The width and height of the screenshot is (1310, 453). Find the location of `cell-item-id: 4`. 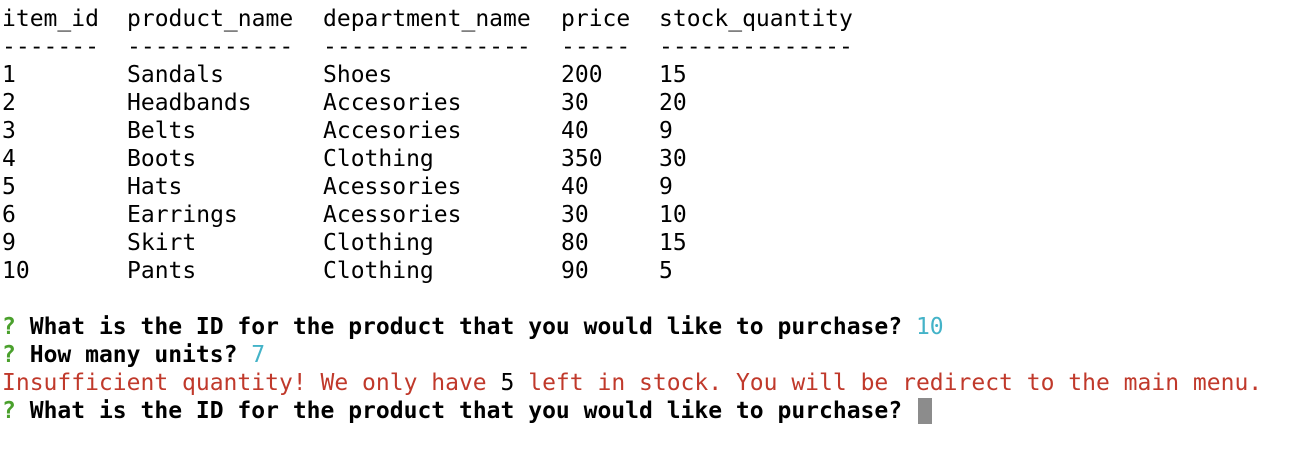

cell-item-id: 4 is located at coordinates (9, 159).